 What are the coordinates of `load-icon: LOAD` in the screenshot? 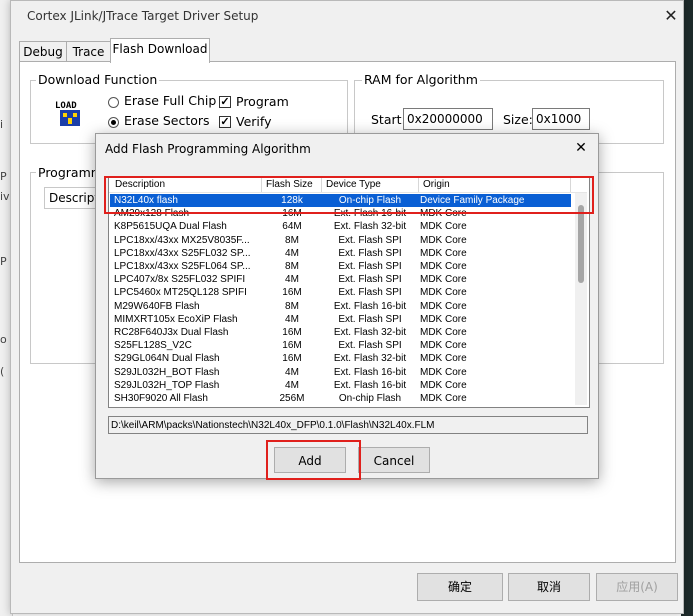 It's located at (70, 114).